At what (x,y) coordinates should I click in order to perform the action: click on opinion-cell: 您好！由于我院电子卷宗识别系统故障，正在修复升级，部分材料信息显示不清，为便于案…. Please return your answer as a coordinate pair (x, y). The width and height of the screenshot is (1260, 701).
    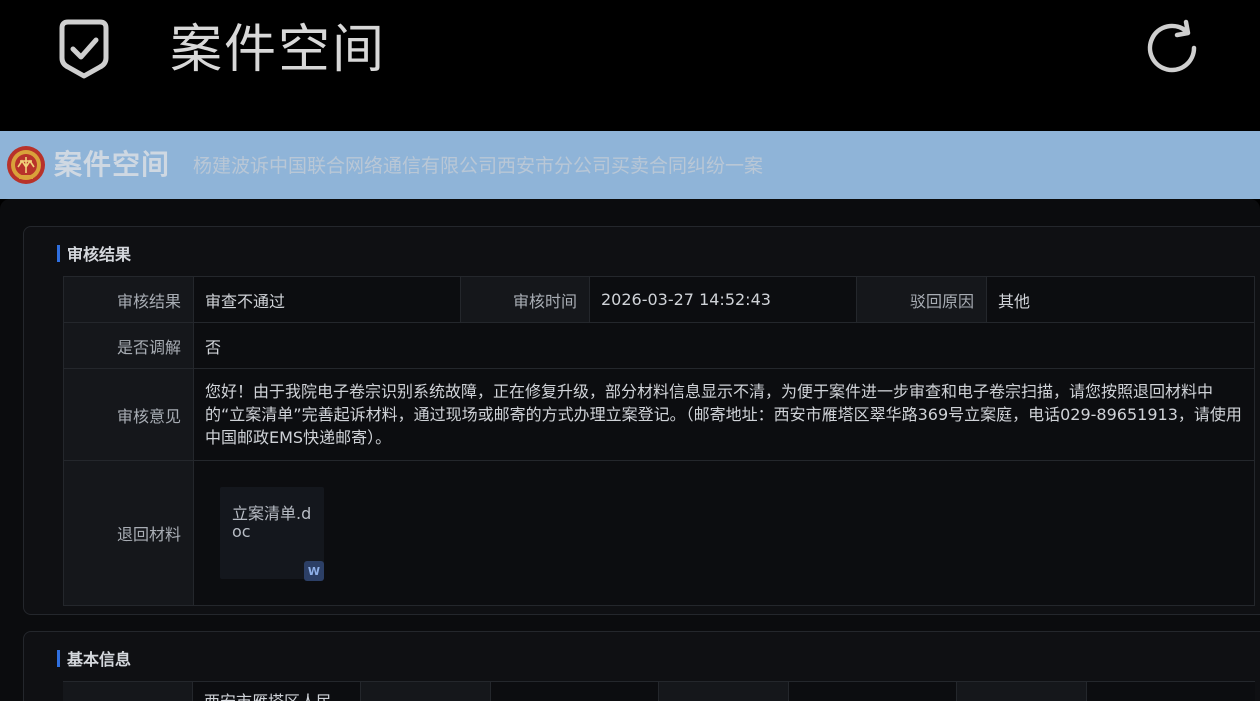
    Looking at the image, I should click on (724, 414).